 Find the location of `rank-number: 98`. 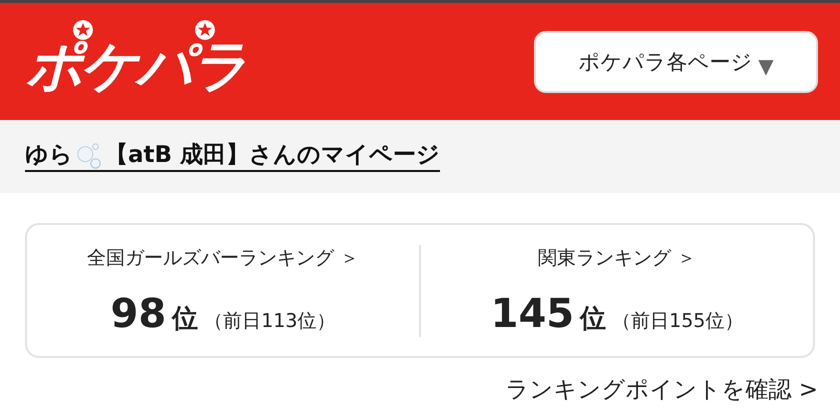

rank-number: 98 is located at coordinates (138, 313).